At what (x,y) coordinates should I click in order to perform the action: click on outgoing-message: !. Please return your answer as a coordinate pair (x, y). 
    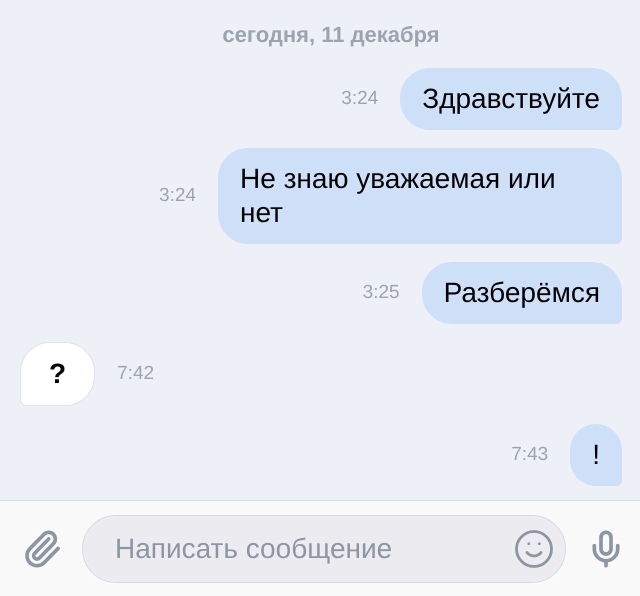
    Looking at the image, I should click on (596, 455).